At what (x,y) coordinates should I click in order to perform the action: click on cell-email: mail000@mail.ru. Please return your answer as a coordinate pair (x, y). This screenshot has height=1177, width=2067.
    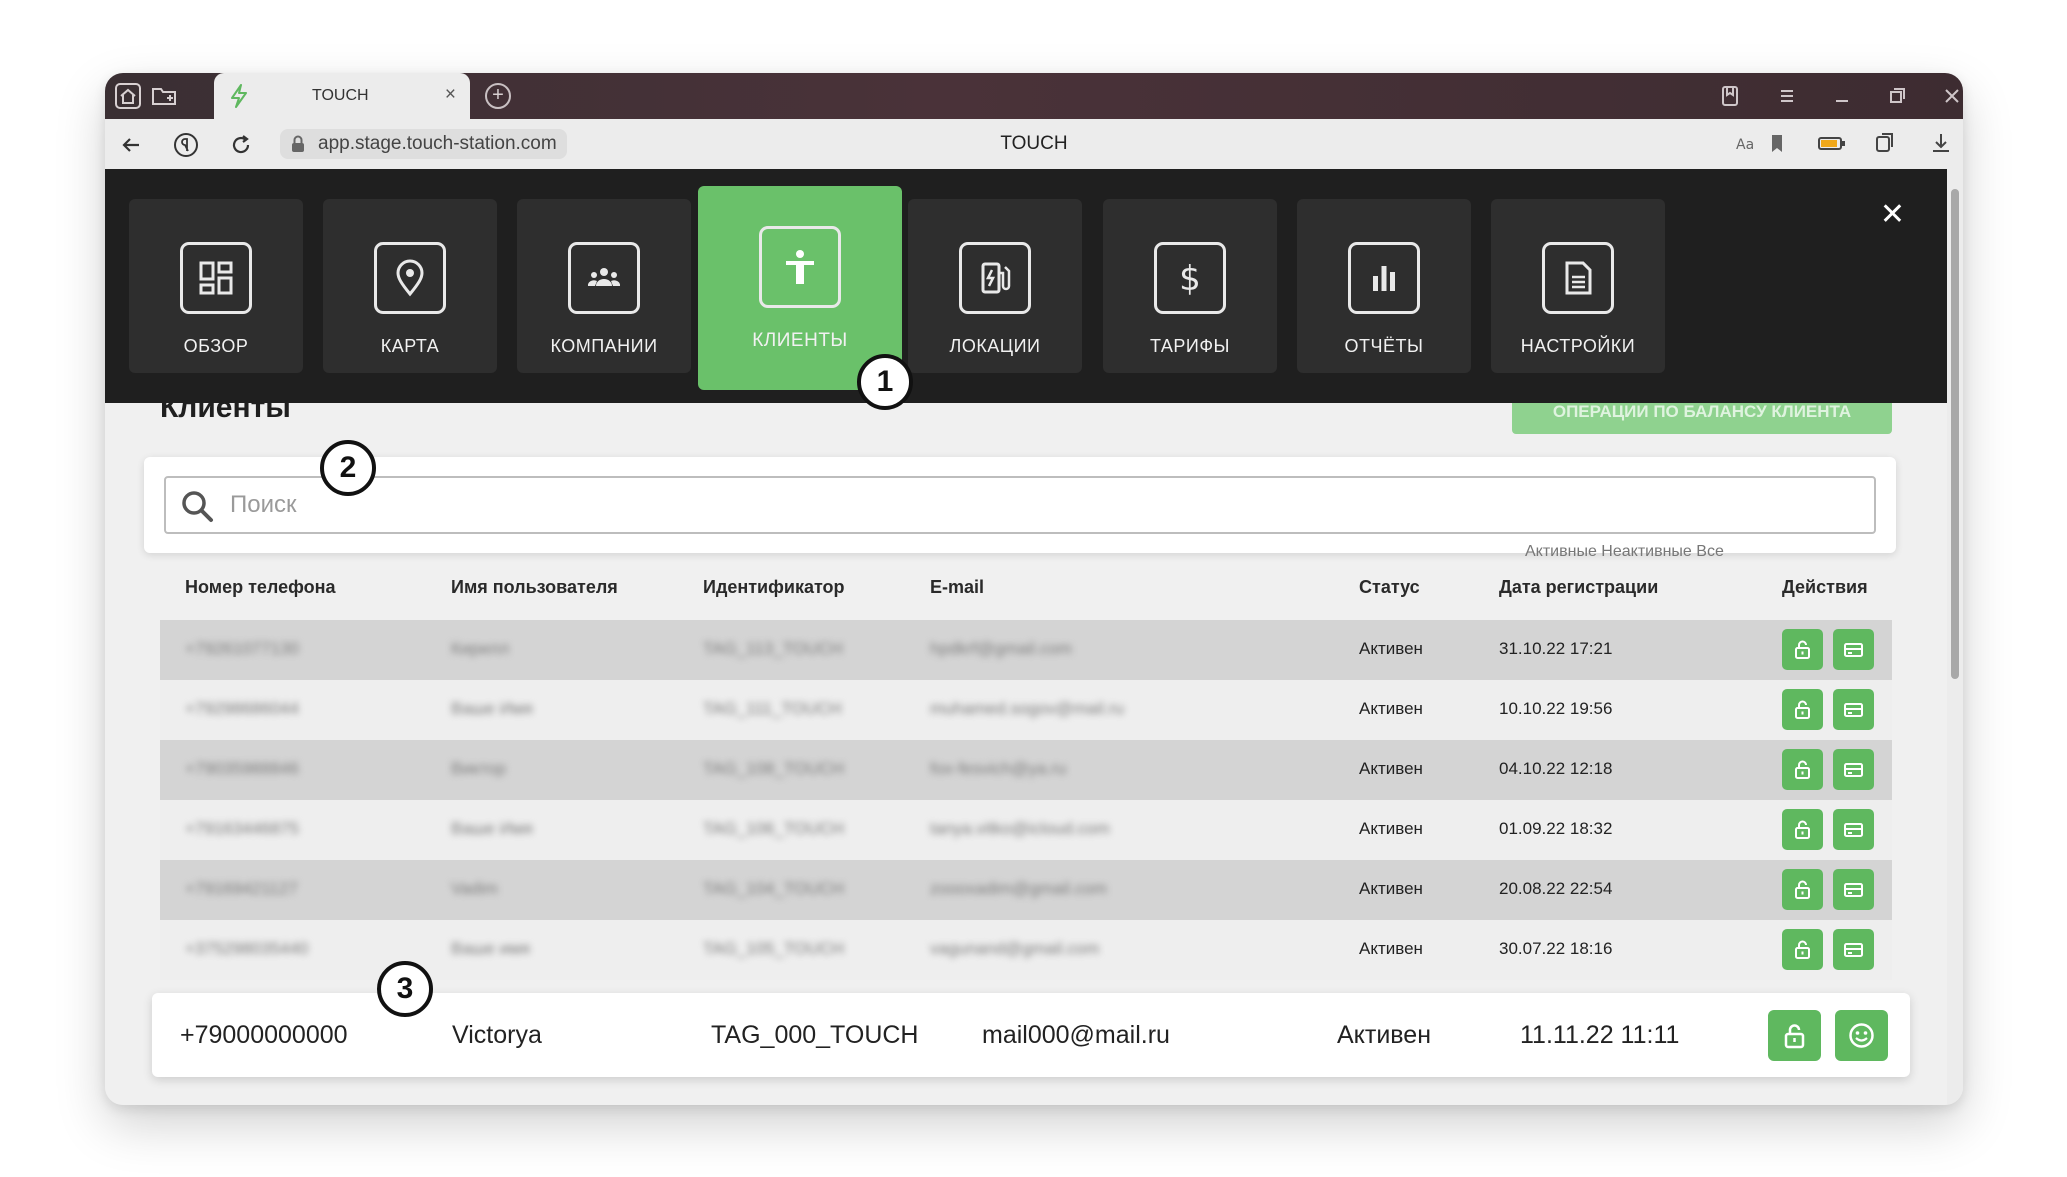
    Looking at the image, I should click on (1076, 1035).